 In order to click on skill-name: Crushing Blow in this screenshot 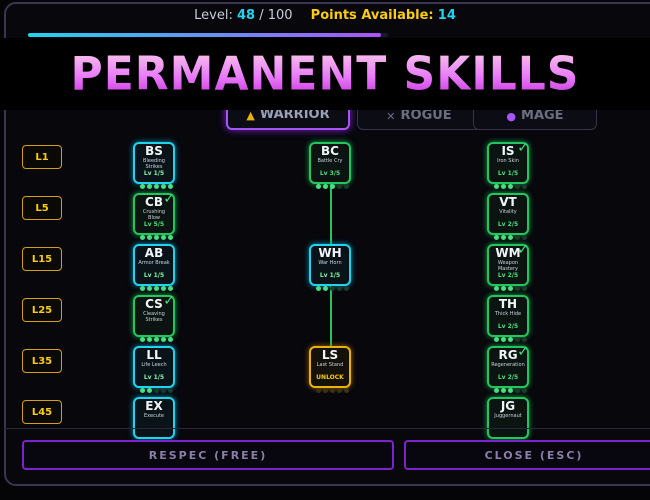, I will do `click(154, 215)`.